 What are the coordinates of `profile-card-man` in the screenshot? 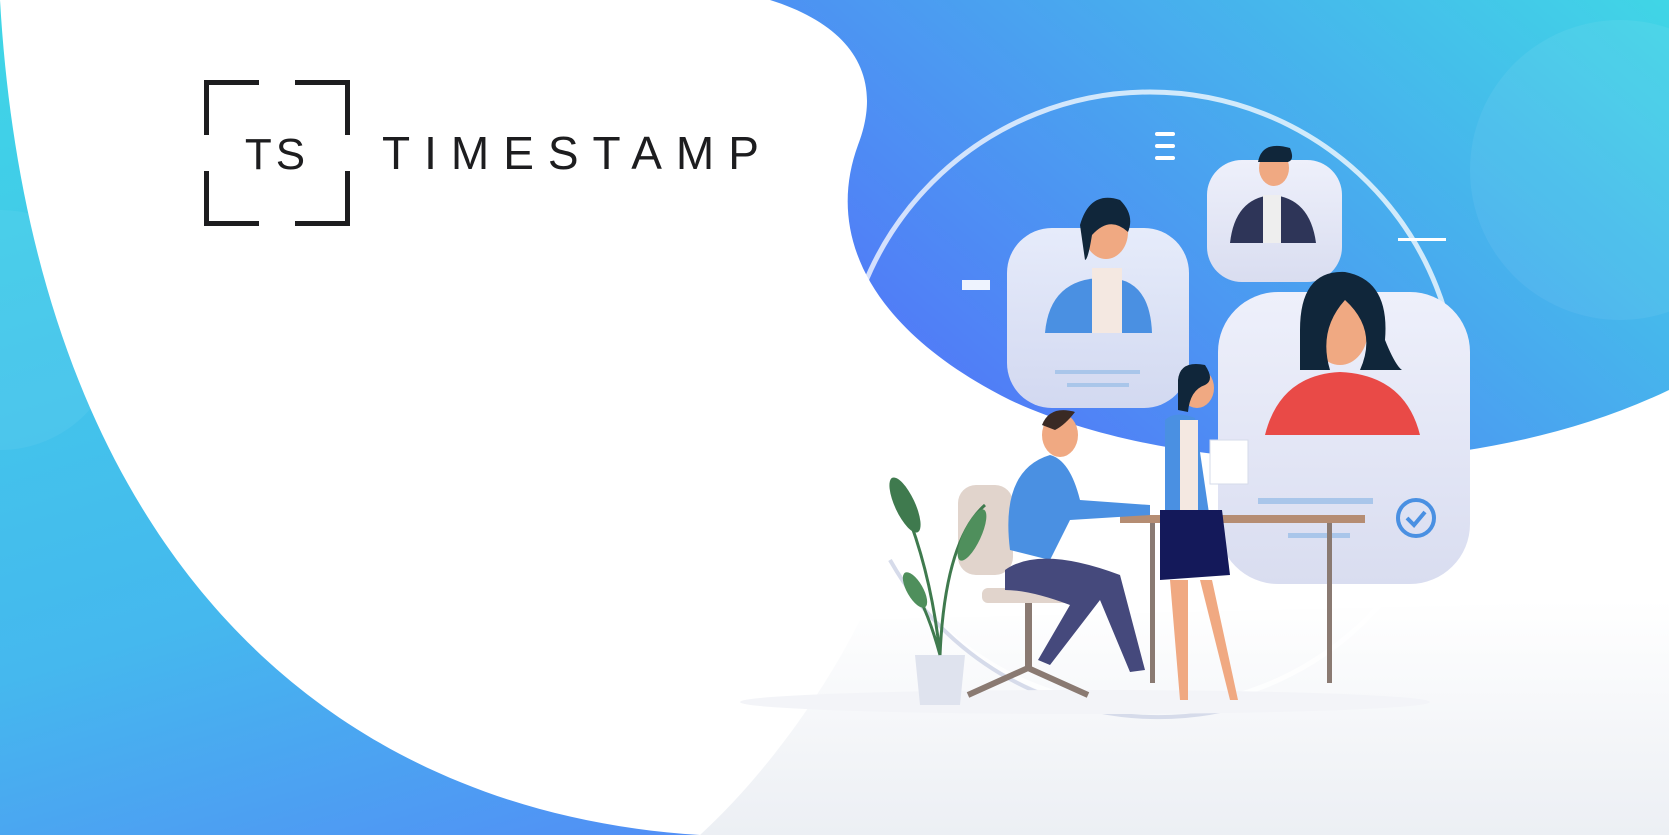 It's located at (1274, 213).